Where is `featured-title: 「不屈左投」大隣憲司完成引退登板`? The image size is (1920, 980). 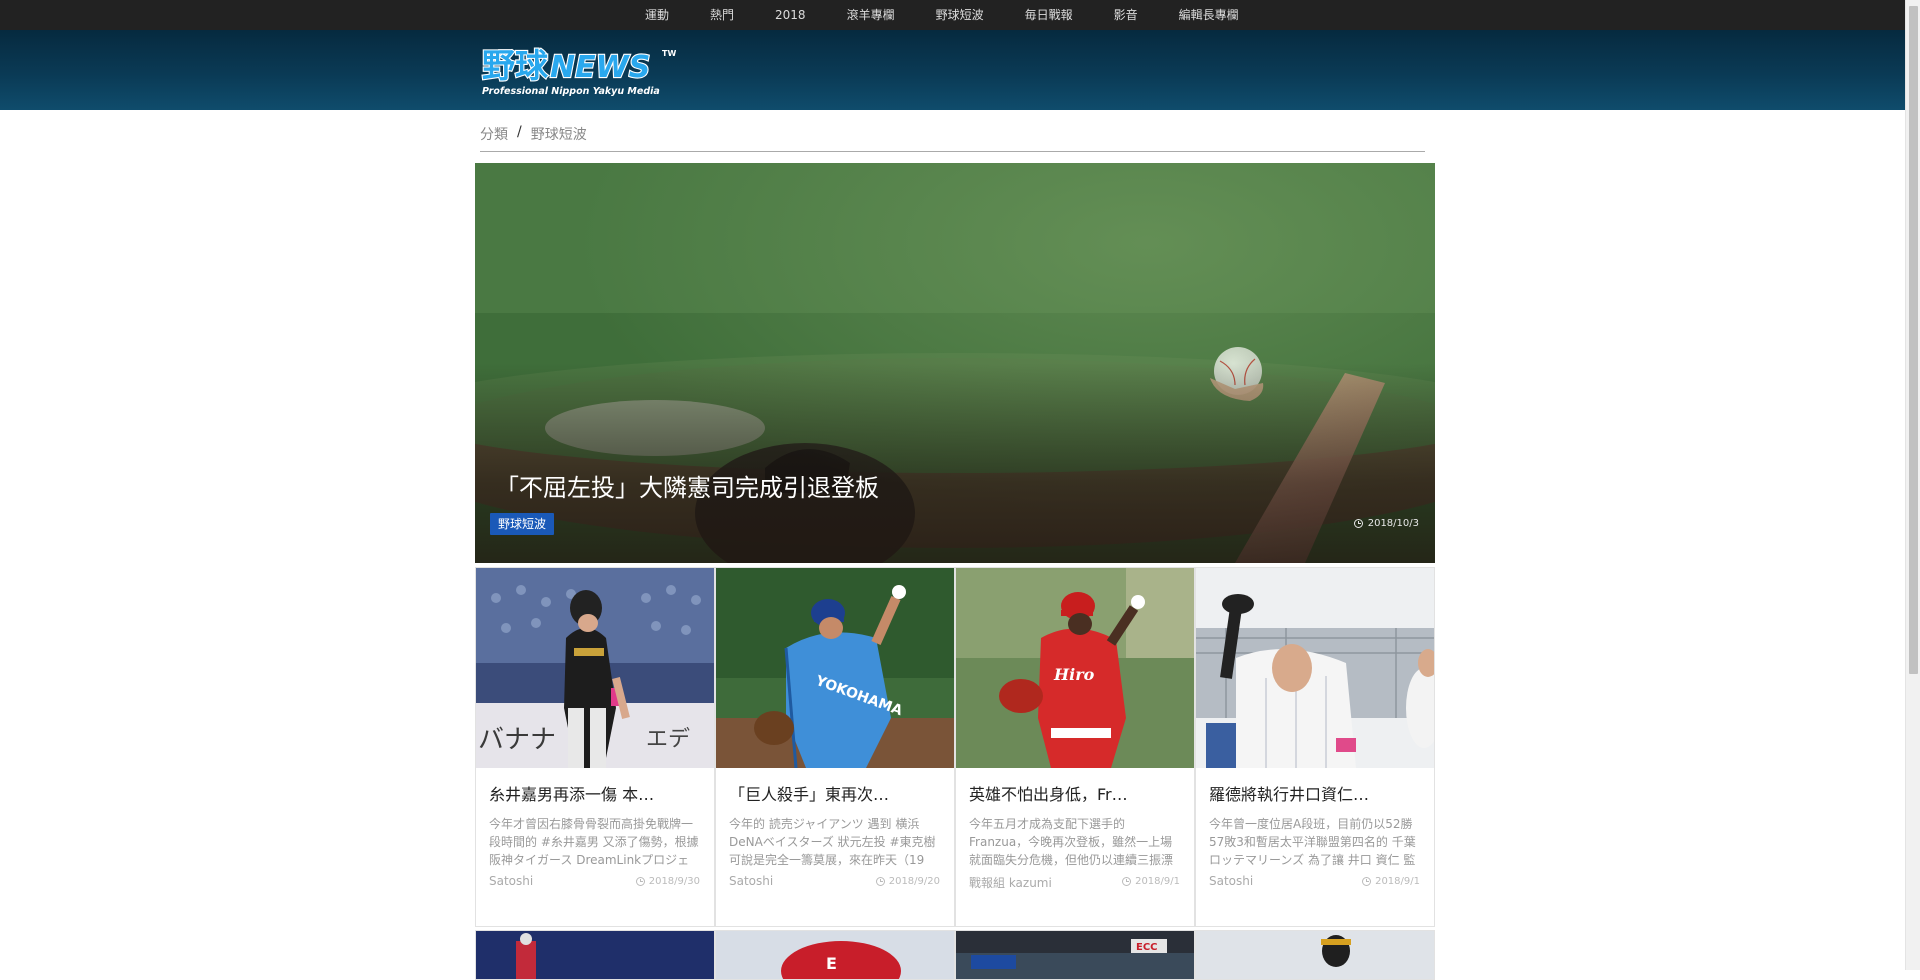
featured-title: 「不屈左投」大隣憲司完成引退登板 is located at coordinates (687, 485).